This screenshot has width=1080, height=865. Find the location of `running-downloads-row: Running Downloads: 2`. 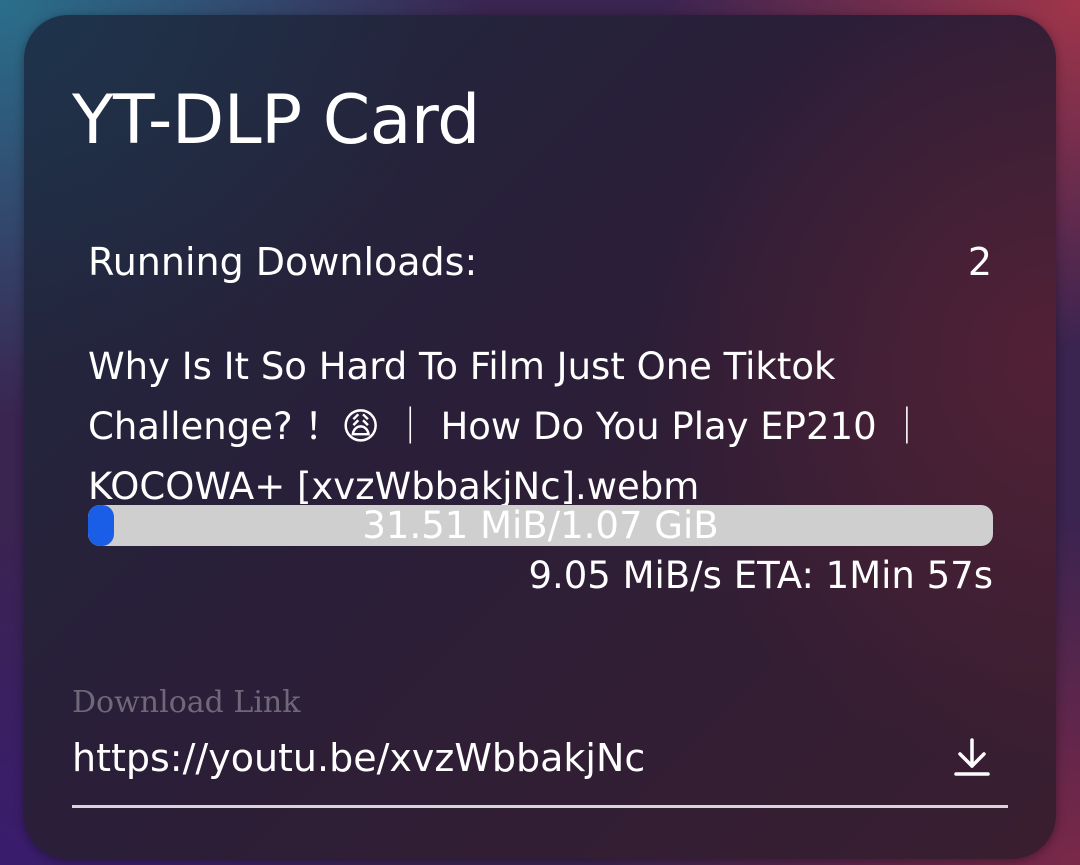

running-downloads-row: Running Downloads: 2 is located at coordinates (540, 262).